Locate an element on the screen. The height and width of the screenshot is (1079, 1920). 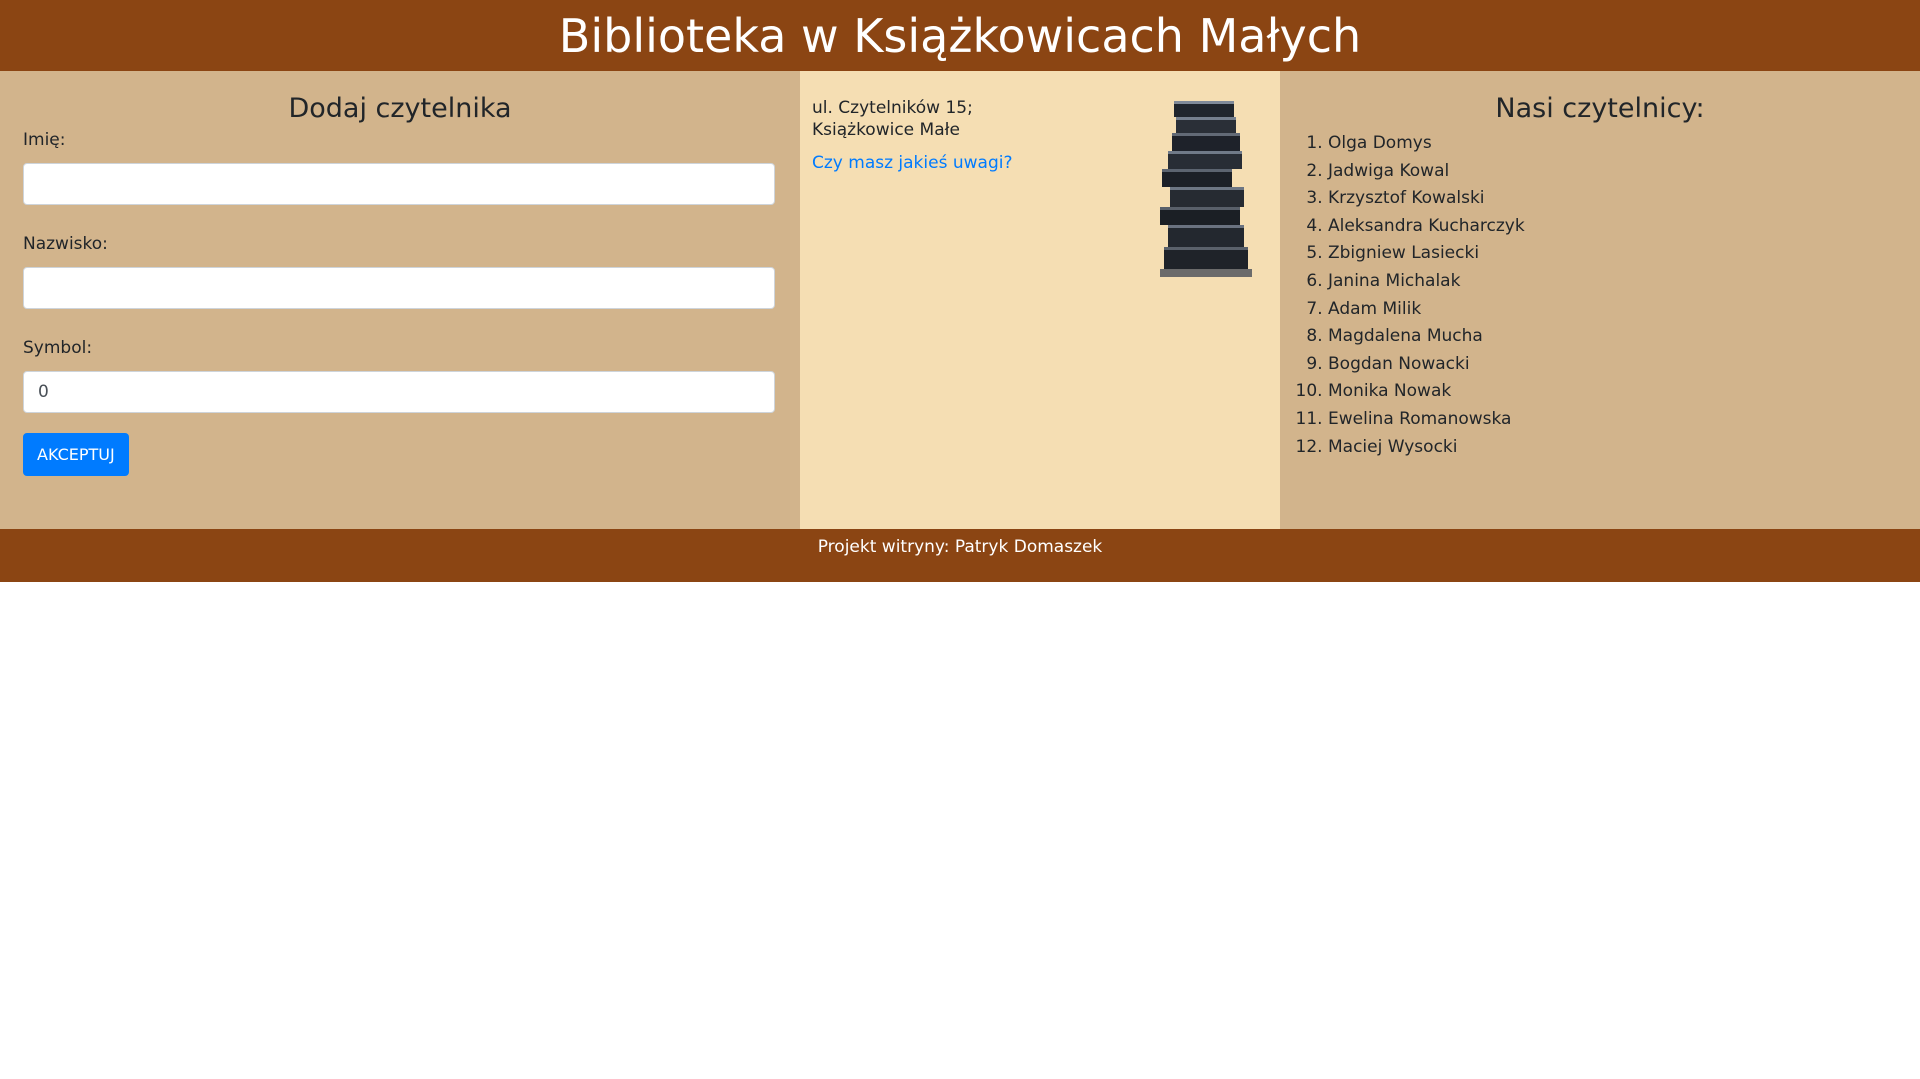
readers-heading: Nasi czytelnicy: is located at coordinates (1600, 108).